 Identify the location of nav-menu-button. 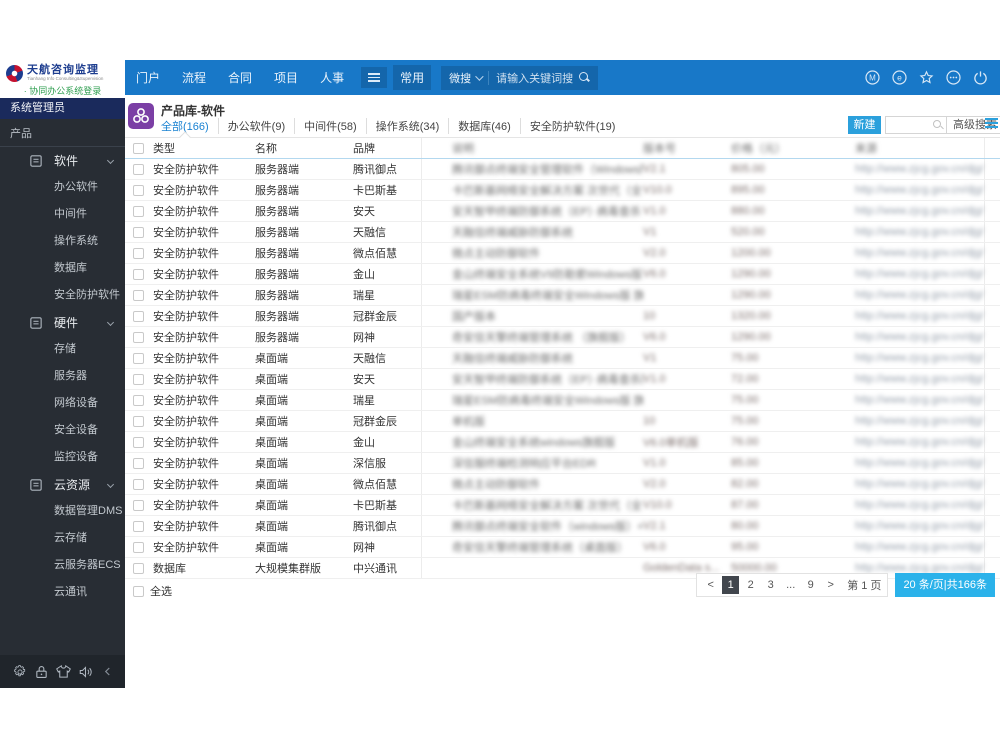
(374, 77).